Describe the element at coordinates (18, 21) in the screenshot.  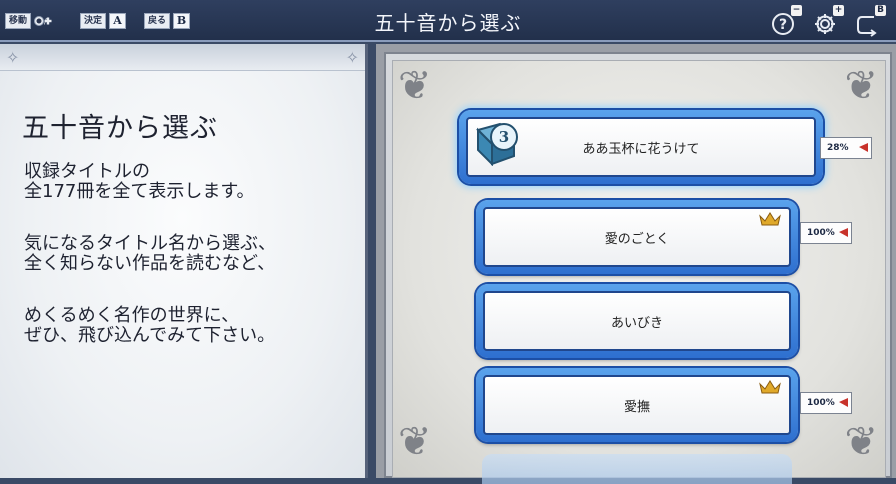
I see `hint-move-label: 移動` at that location.